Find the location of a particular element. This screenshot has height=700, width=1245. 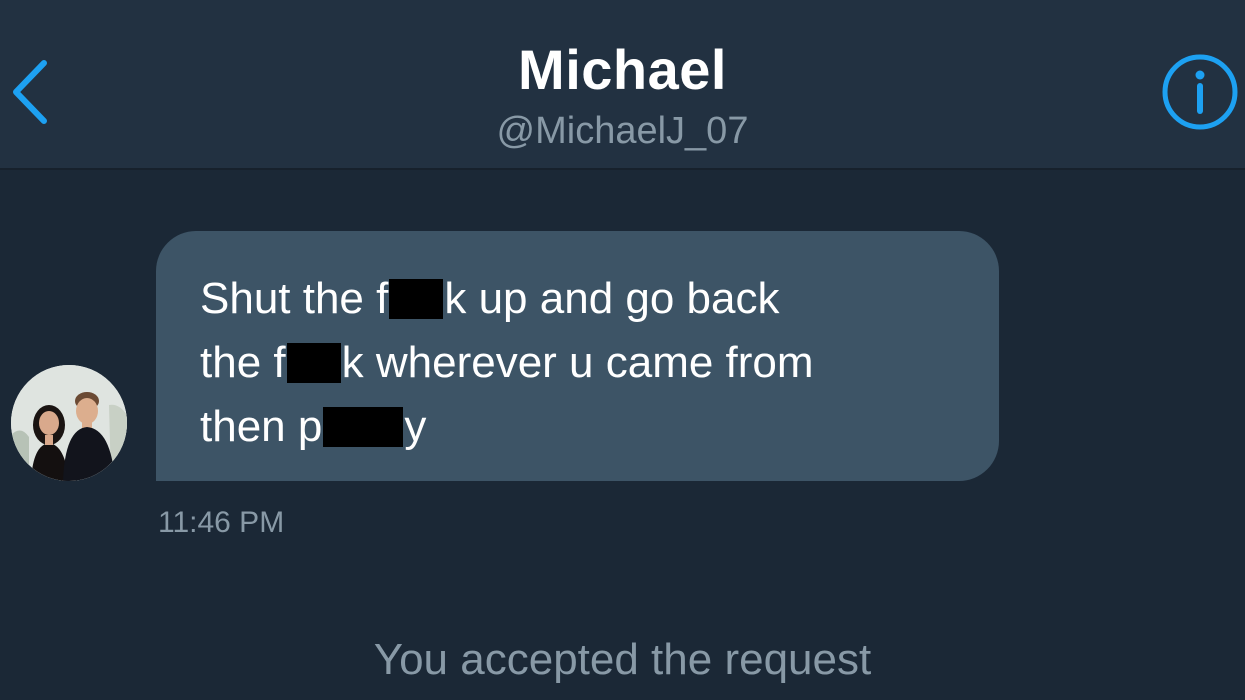

message-text: k wherever u came from is located at coordinates (577, 362).